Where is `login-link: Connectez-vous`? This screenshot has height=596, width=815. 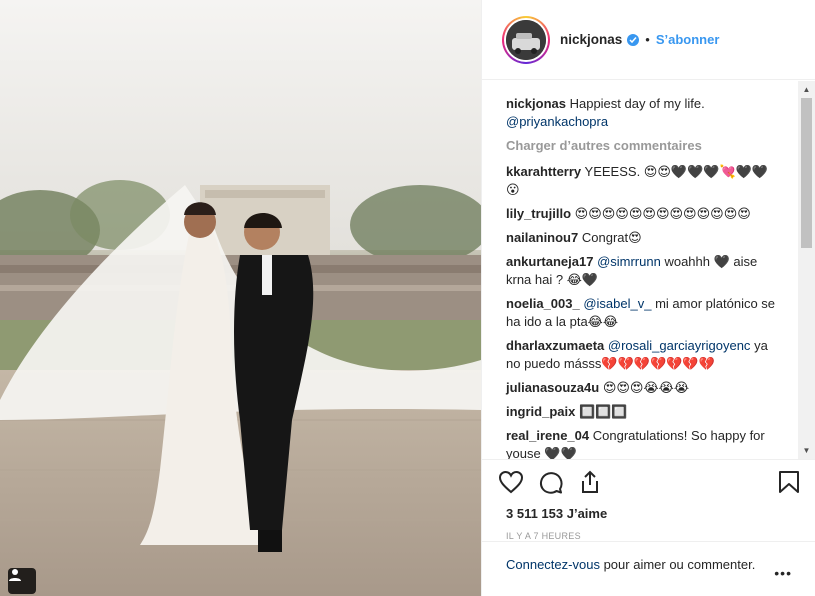 login-link: Connectez-vous is located at coordinates (553, 564).